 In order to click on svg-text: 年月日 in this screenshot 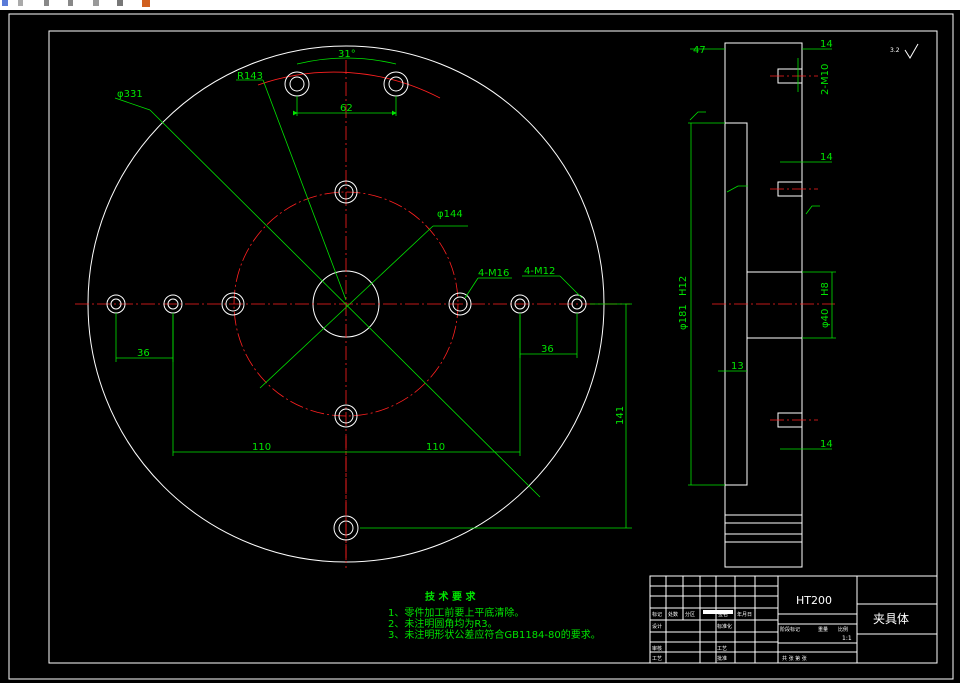, I will do `click(744, 614)`.